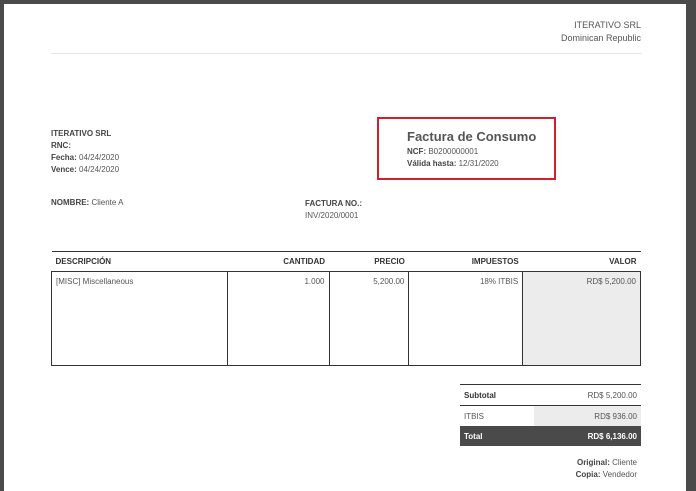 This screenshot has height=491, width=696. What do you see at coordinates (581, 318) in the screenshot?
I see `cell-valor: RD$ 5,200.00` at bounding box center [581, 318].